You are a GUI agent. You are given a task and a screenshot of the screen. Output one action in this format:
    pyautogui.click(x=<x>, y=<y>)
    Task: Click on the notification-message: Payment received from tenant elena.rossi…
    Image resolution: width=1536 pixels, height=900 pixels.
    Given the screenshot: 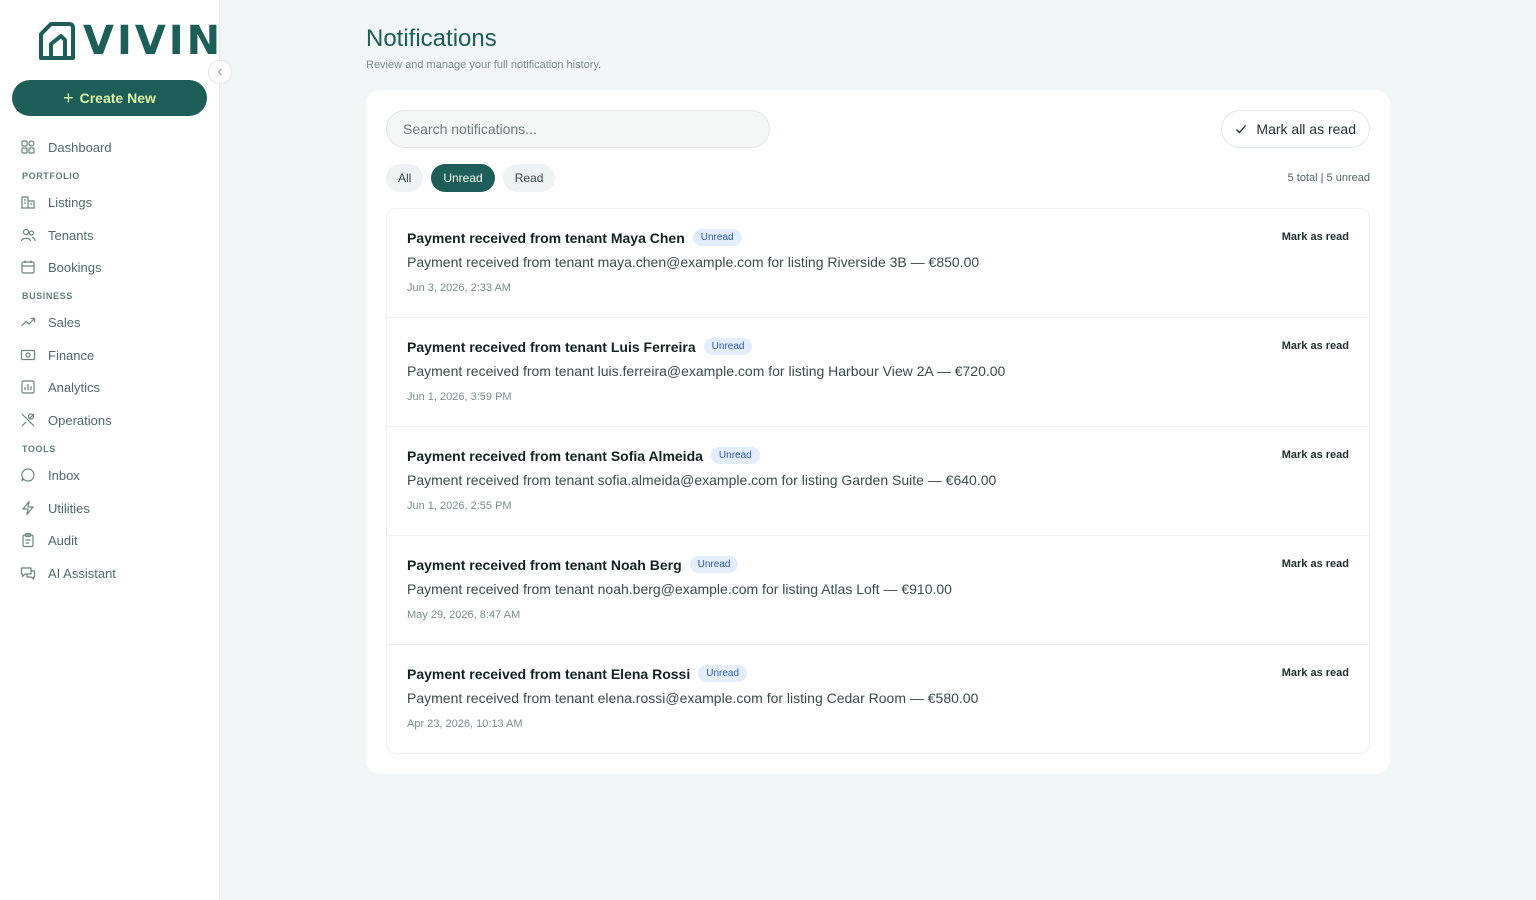 What is the action you would take?
    pyautogui.click(x=693, y=698)
    